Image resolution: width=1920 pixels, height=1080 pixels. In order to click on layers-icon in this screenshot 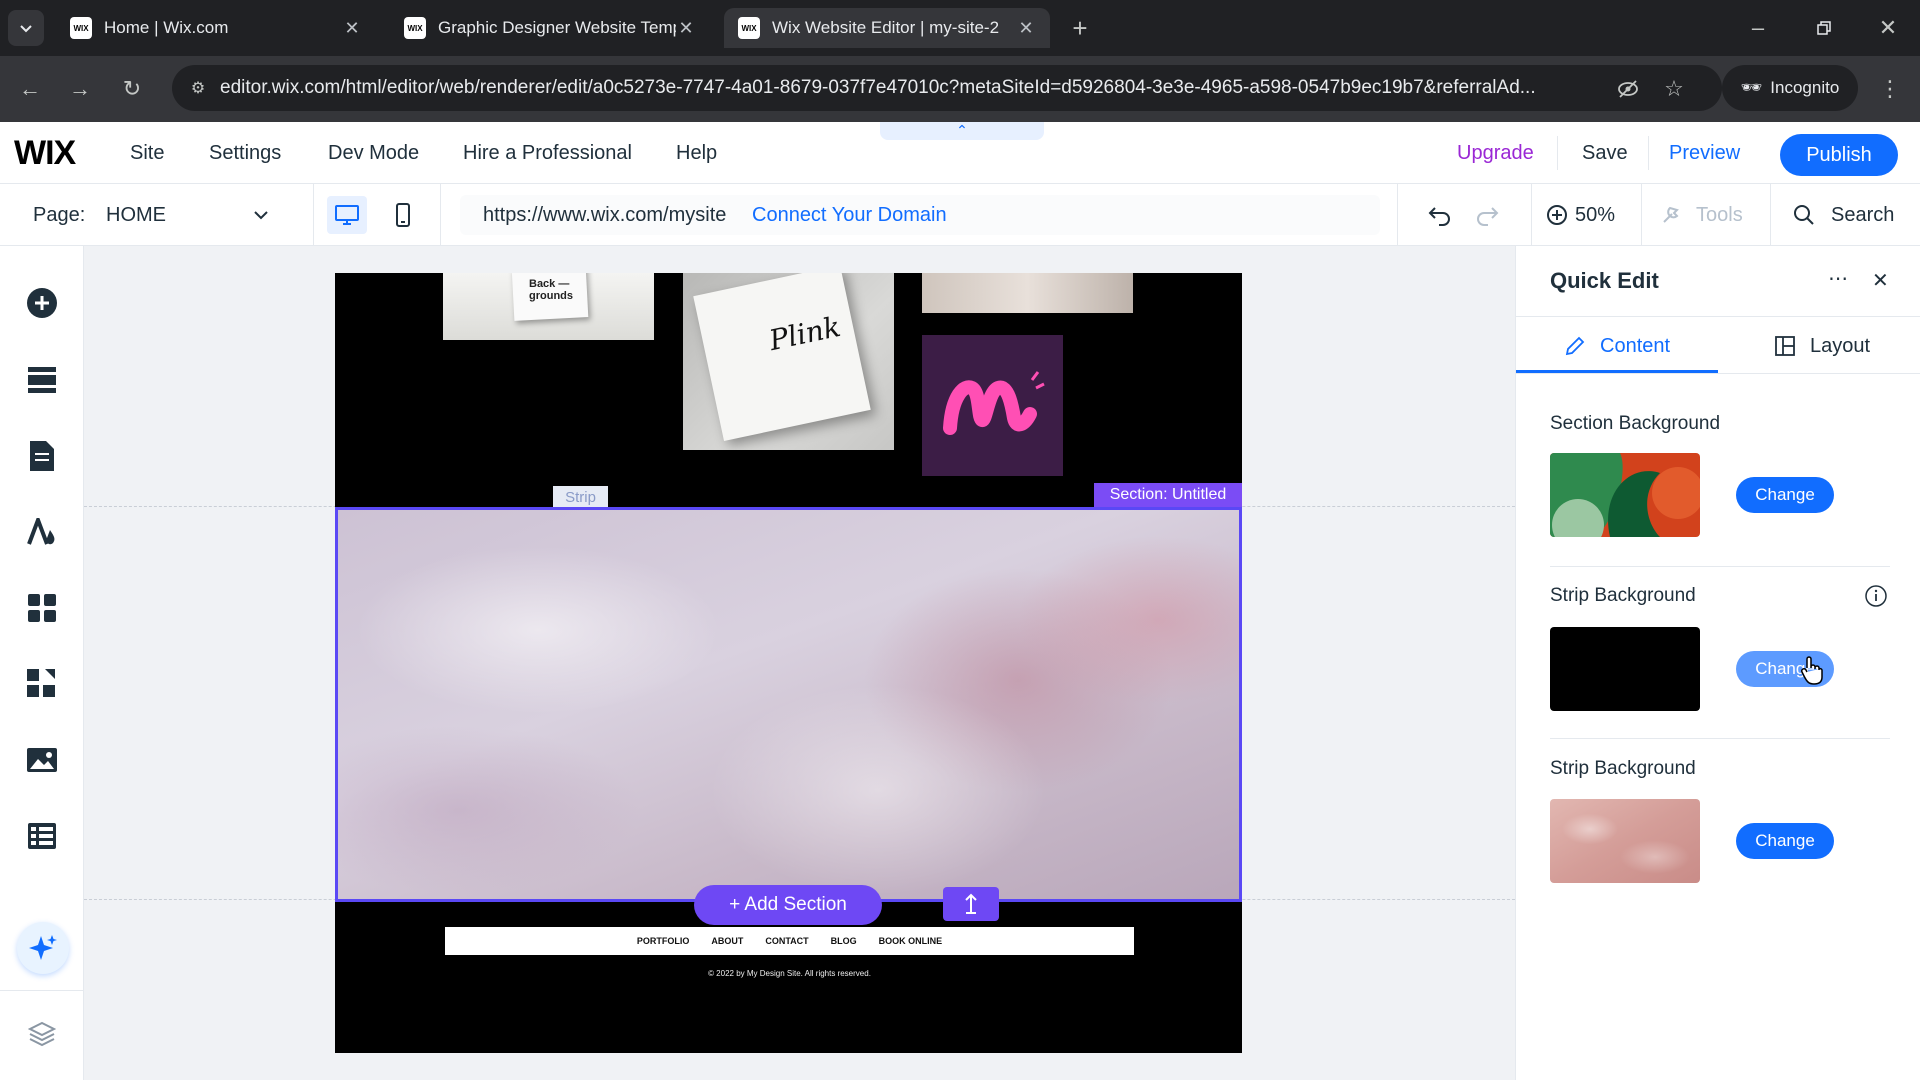, I will do `click(42, 1034)`.